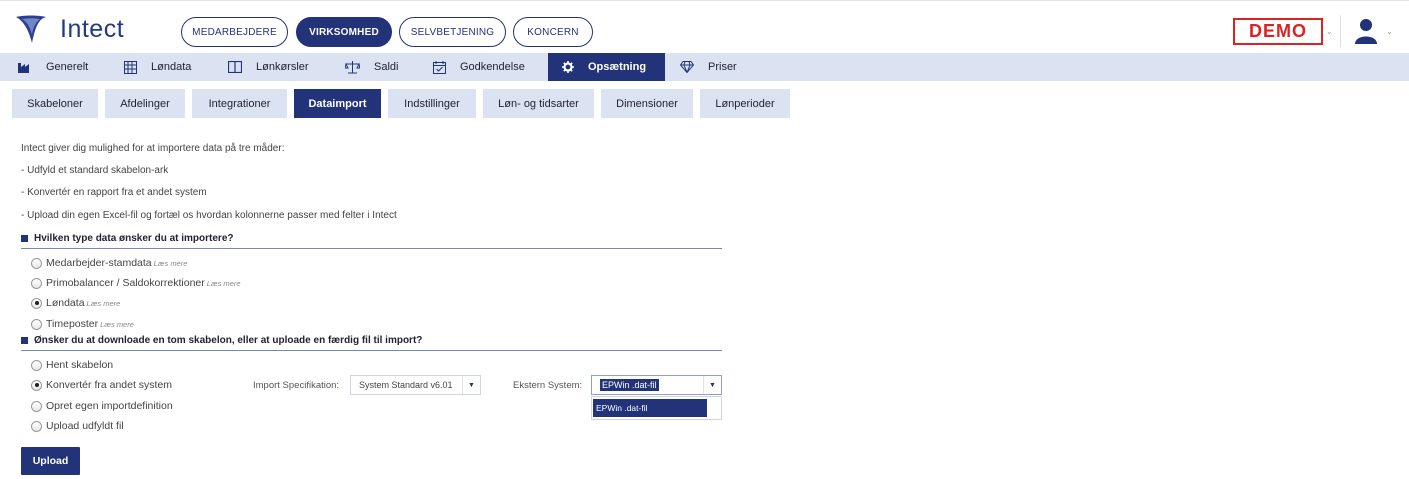 This screenshot has width=1409, height=479. I want to click on radio-label: Primobalancer / Saldokorrektioner, so click(125, 283).